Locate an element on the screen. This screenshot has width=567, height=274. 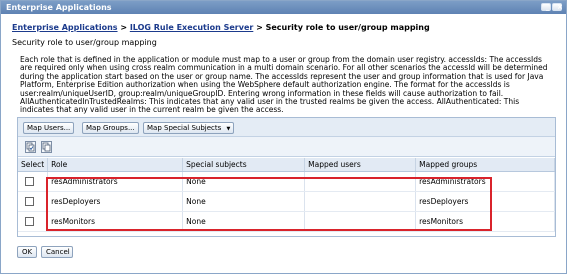
role-cell: resMonitors is located at coordinates (115, 221).